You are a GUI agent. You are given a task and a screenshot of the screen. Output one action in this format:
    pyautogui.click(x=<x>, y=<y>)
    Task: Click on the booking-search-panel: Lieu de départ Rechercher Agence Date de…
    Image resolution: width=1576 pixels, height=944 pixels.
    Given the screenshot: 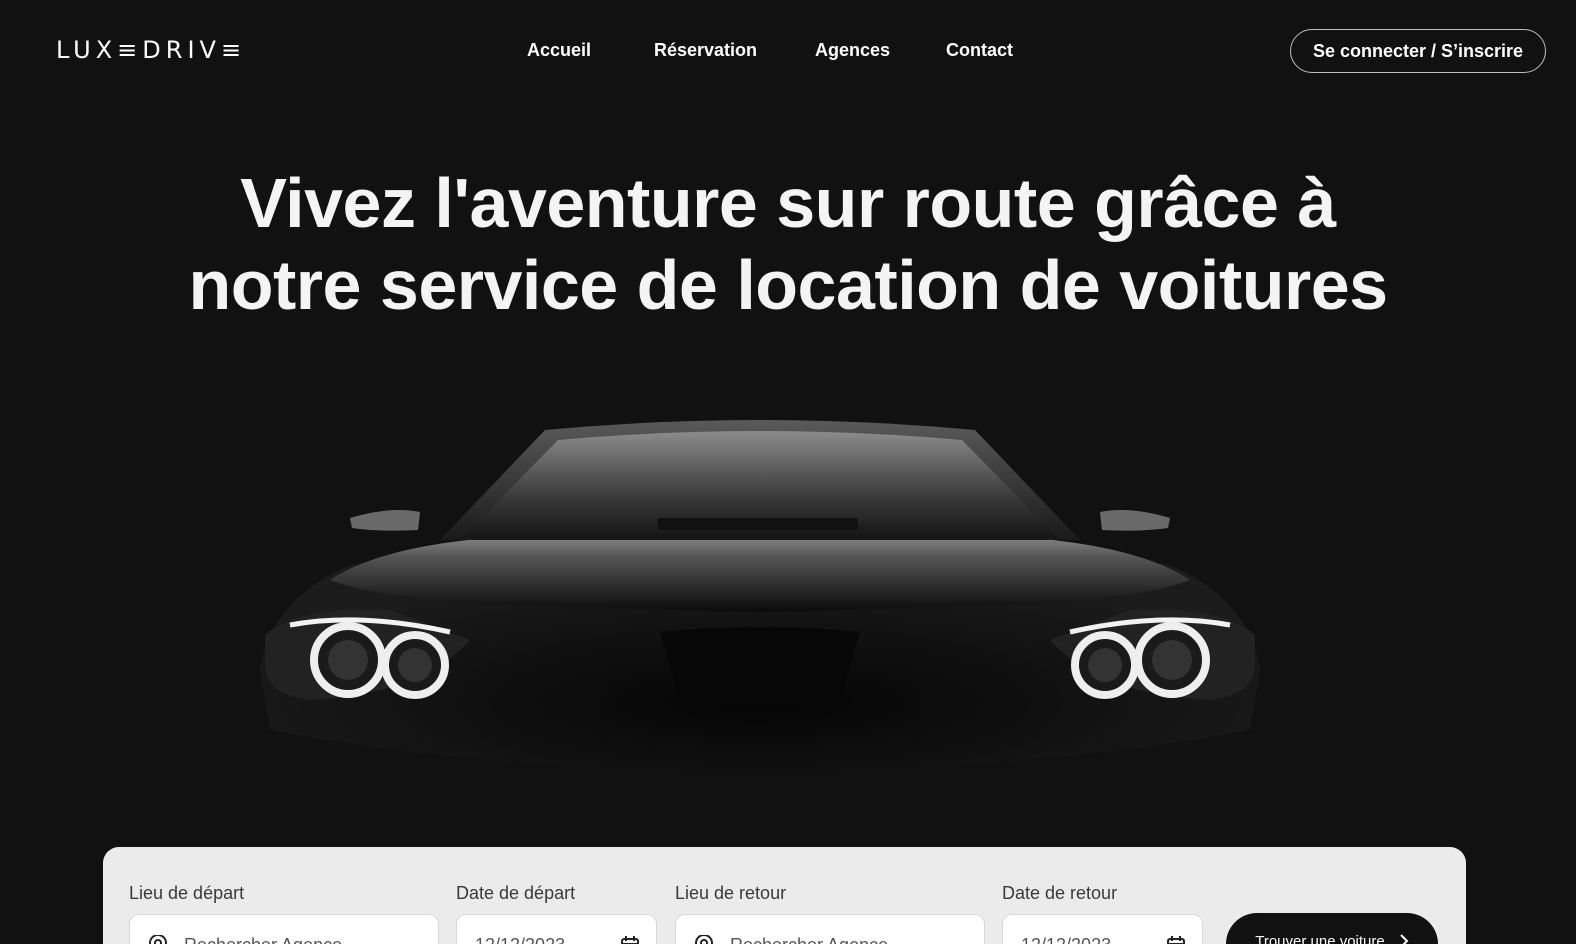 What is the action you would take?
    pyautogui.click(x=784, y=895)
    